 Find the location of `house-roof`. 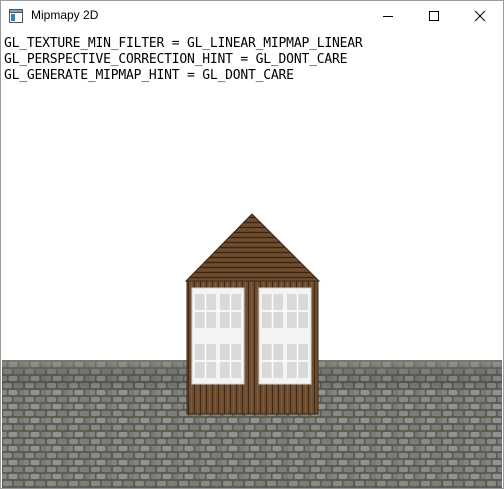

house-roof is located at coordinates (252, 247).